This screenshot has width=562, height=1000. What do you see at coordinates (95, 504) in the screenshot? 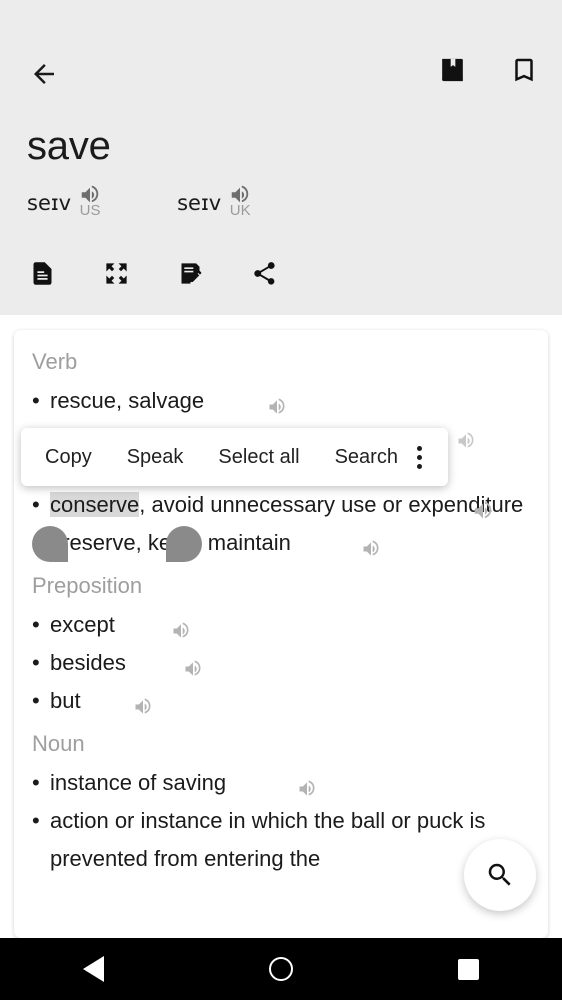
I see `selected-text: conserve` at bounding box center [95, 504].